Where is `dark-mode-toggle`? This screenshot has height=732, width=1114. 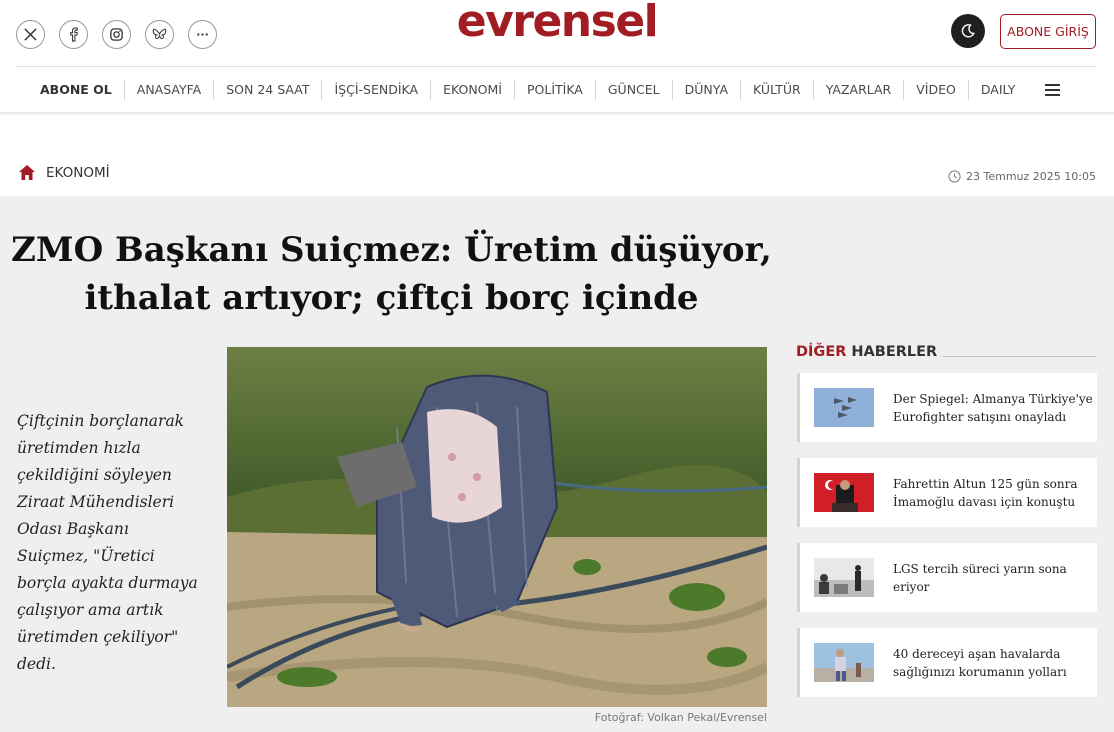 dark-mode-toggle is located at coordinates (968, 31).